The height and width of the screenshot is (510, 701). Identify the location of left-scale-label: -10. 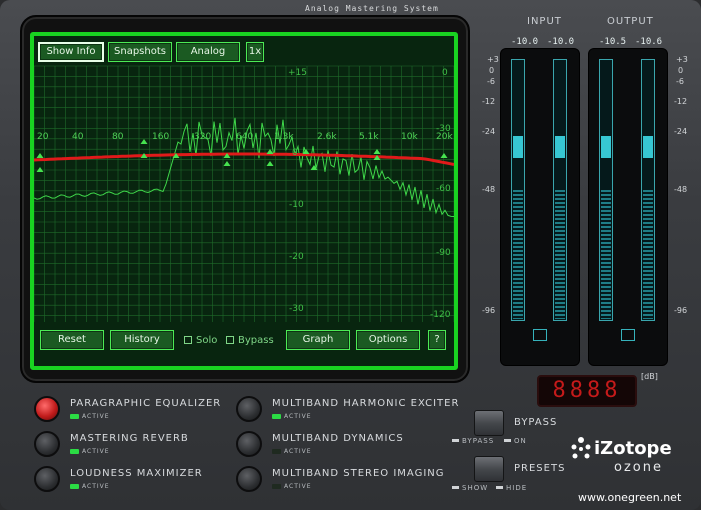
(296, 205).